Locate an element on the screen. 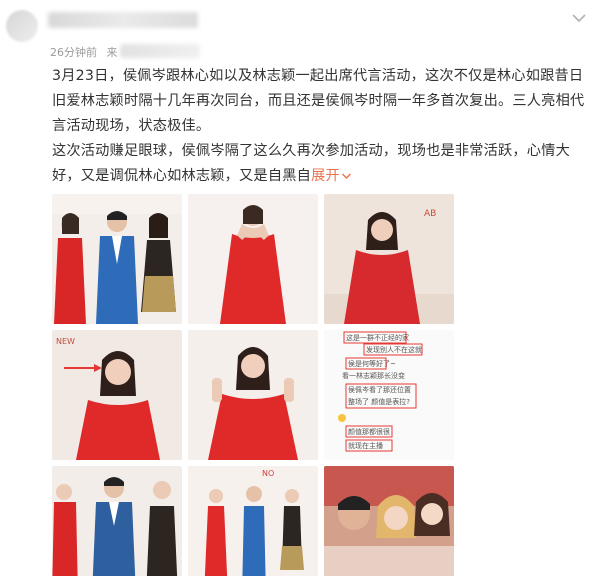 This screenshot has height=576, width=605. post-source-prefix: 来 is located at coordinates (112, 52).